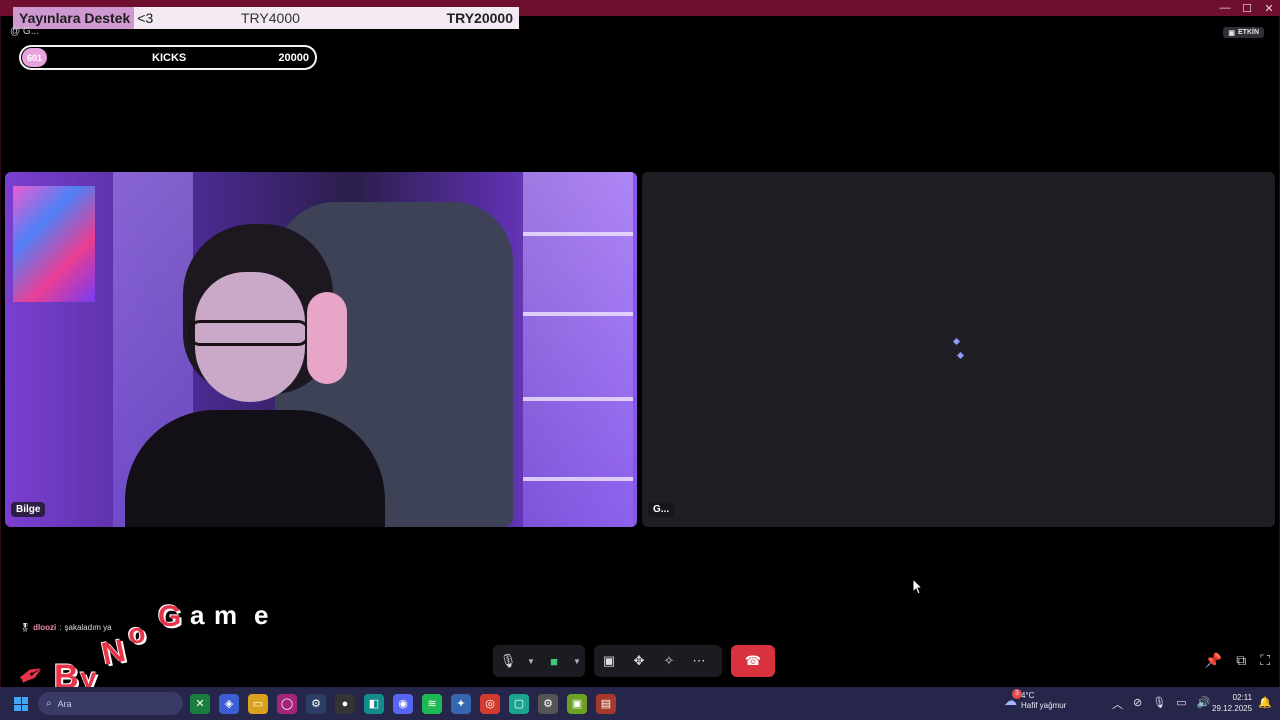 This screenshot has height=720, width=1280. I want to click on weather-widget: ☁ 3 4°C Hafif yağmur, so click(1035, 700).